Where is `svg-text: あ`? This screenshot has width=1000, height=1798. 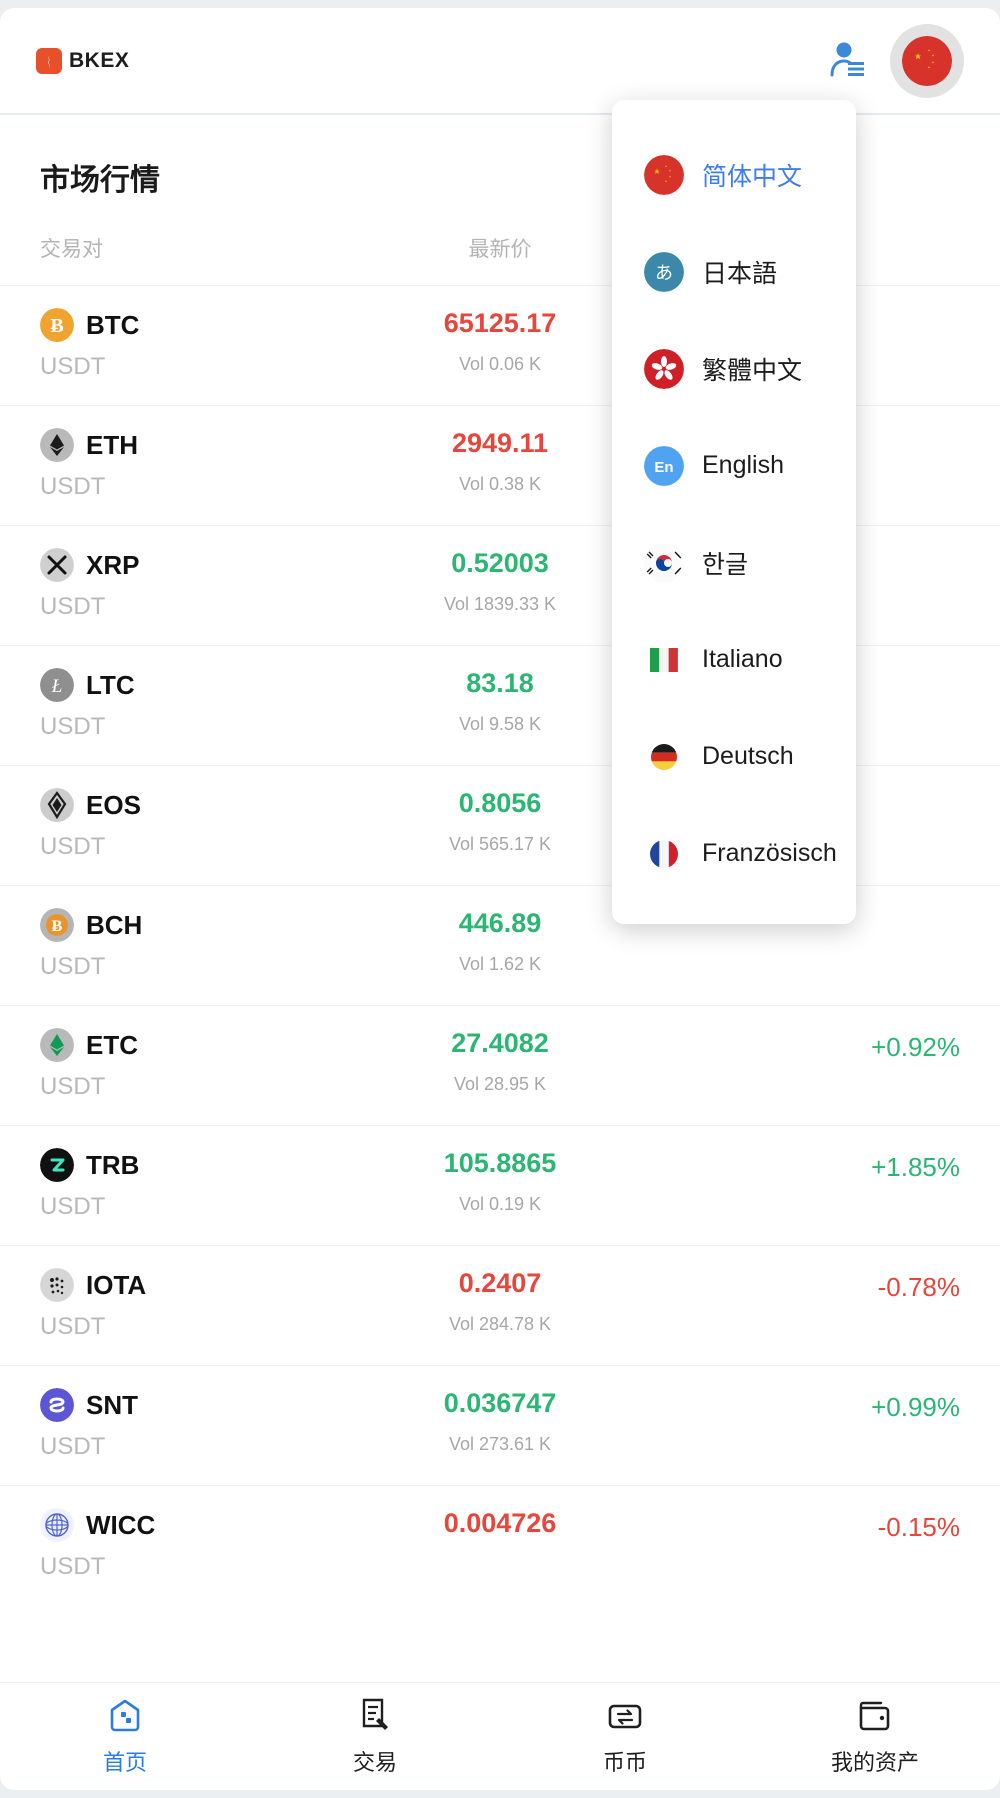 svg-text: あ is located at coordinates (664, 273).